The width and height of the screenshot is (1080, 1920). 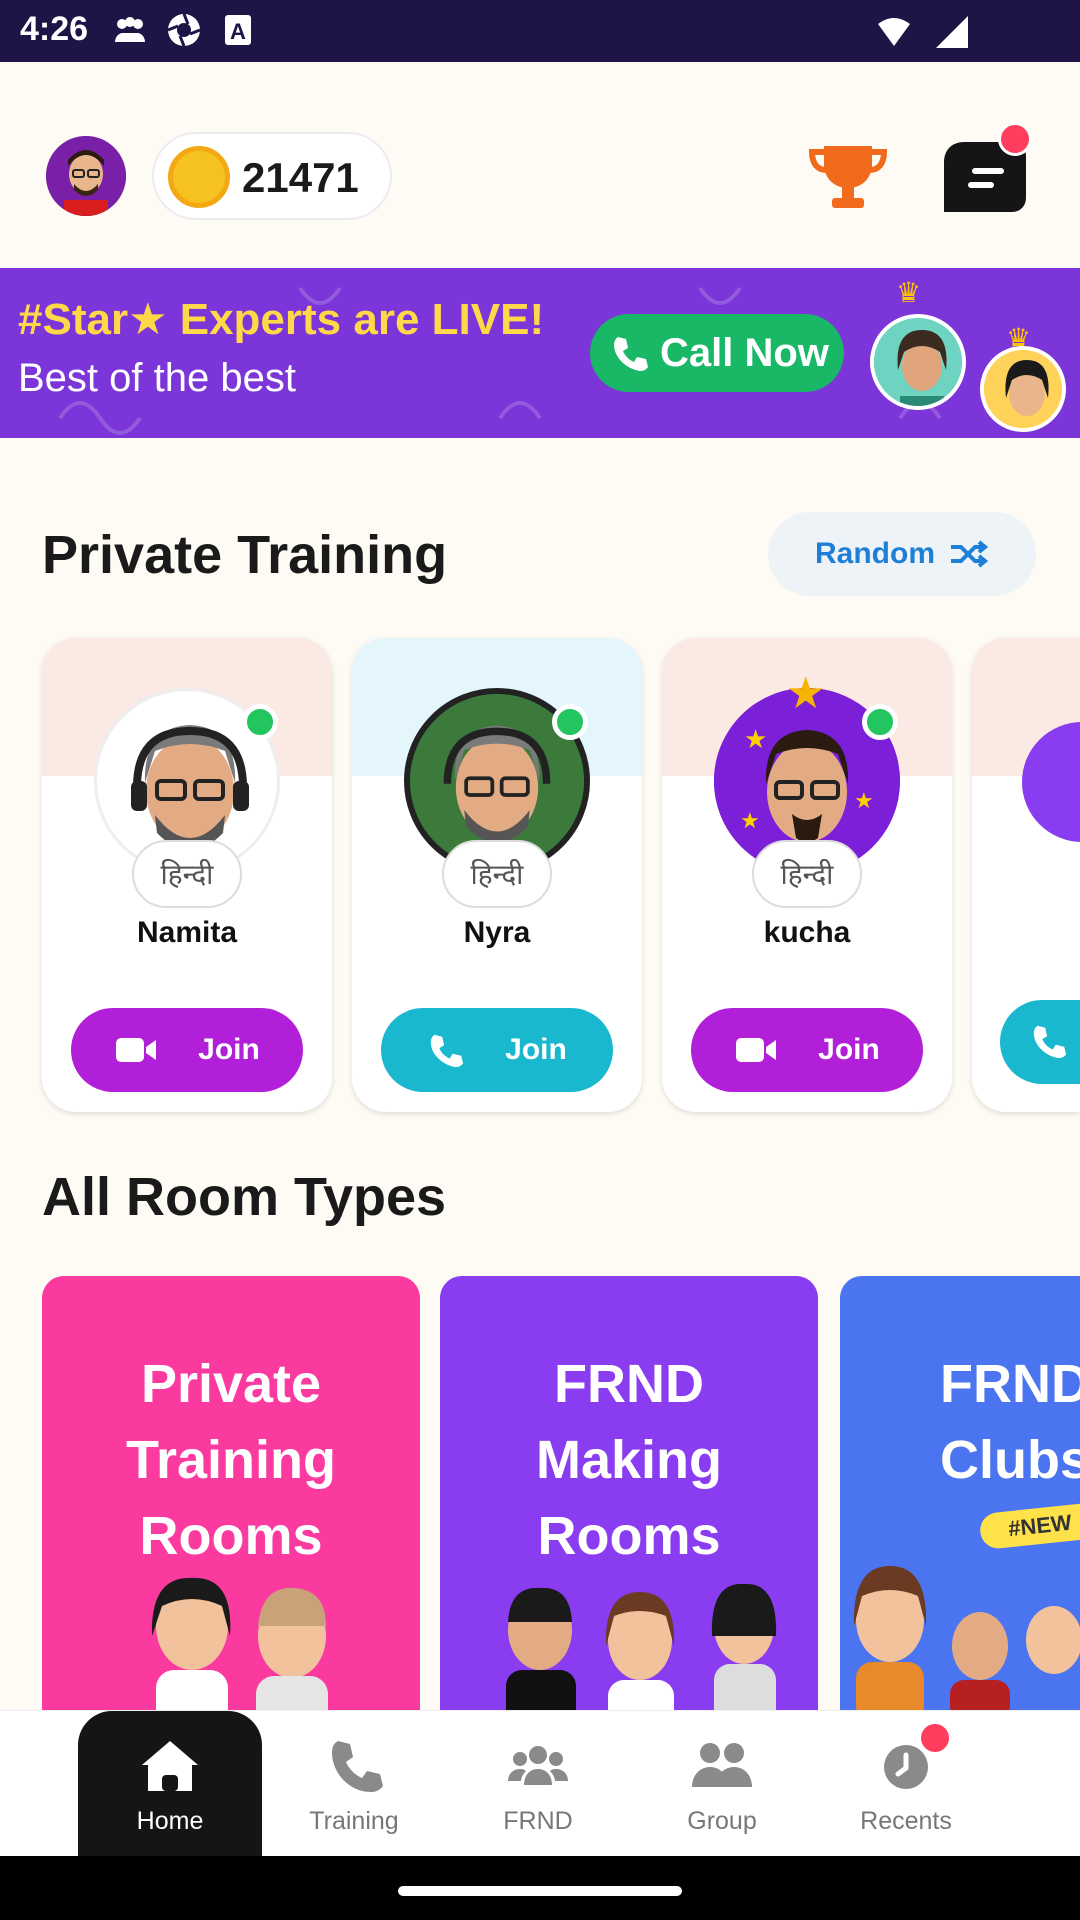 I want to click on nav-label: Home, so click(x=170, y=1821).